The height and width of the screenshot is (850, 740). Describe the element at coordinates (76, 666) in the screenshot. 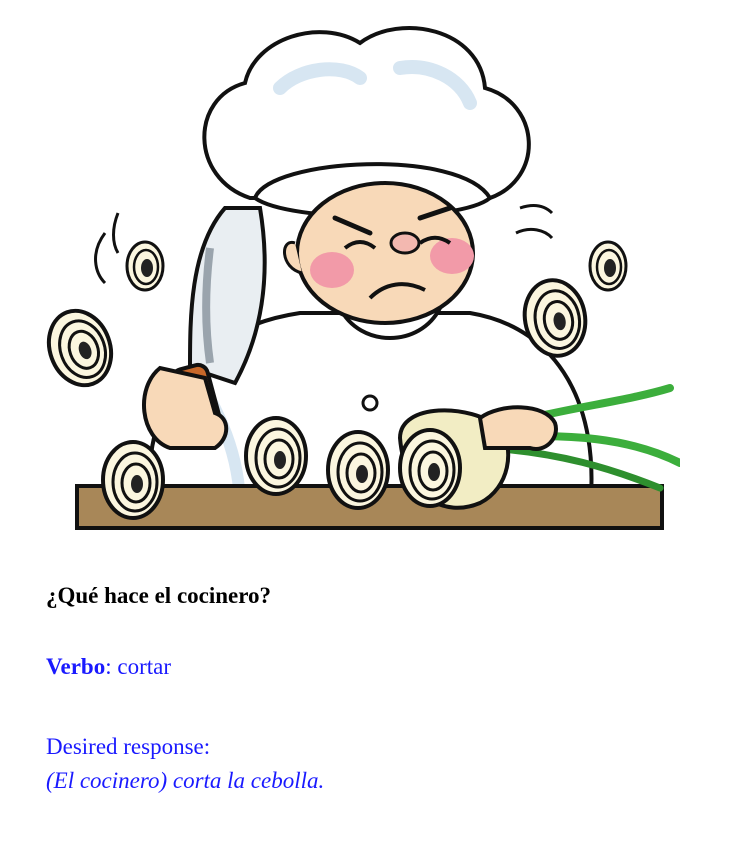

I see `verb-label: Verbo` at that location.